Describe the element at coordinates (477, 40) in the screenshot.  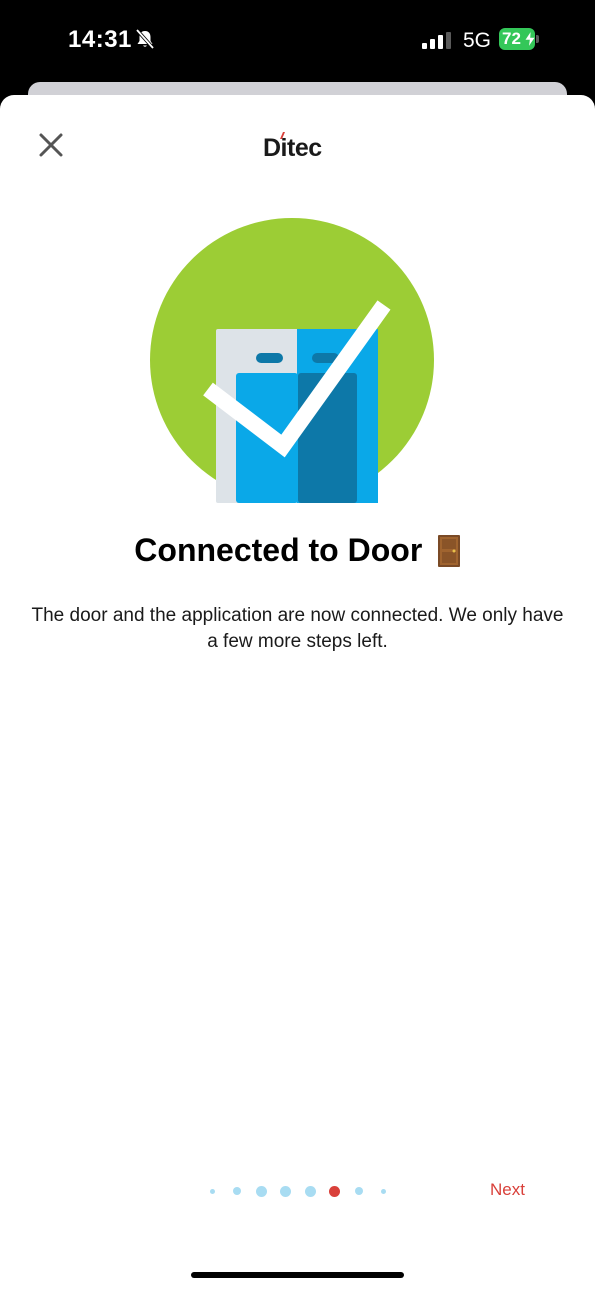
I see `network-label: 5G` at that location.